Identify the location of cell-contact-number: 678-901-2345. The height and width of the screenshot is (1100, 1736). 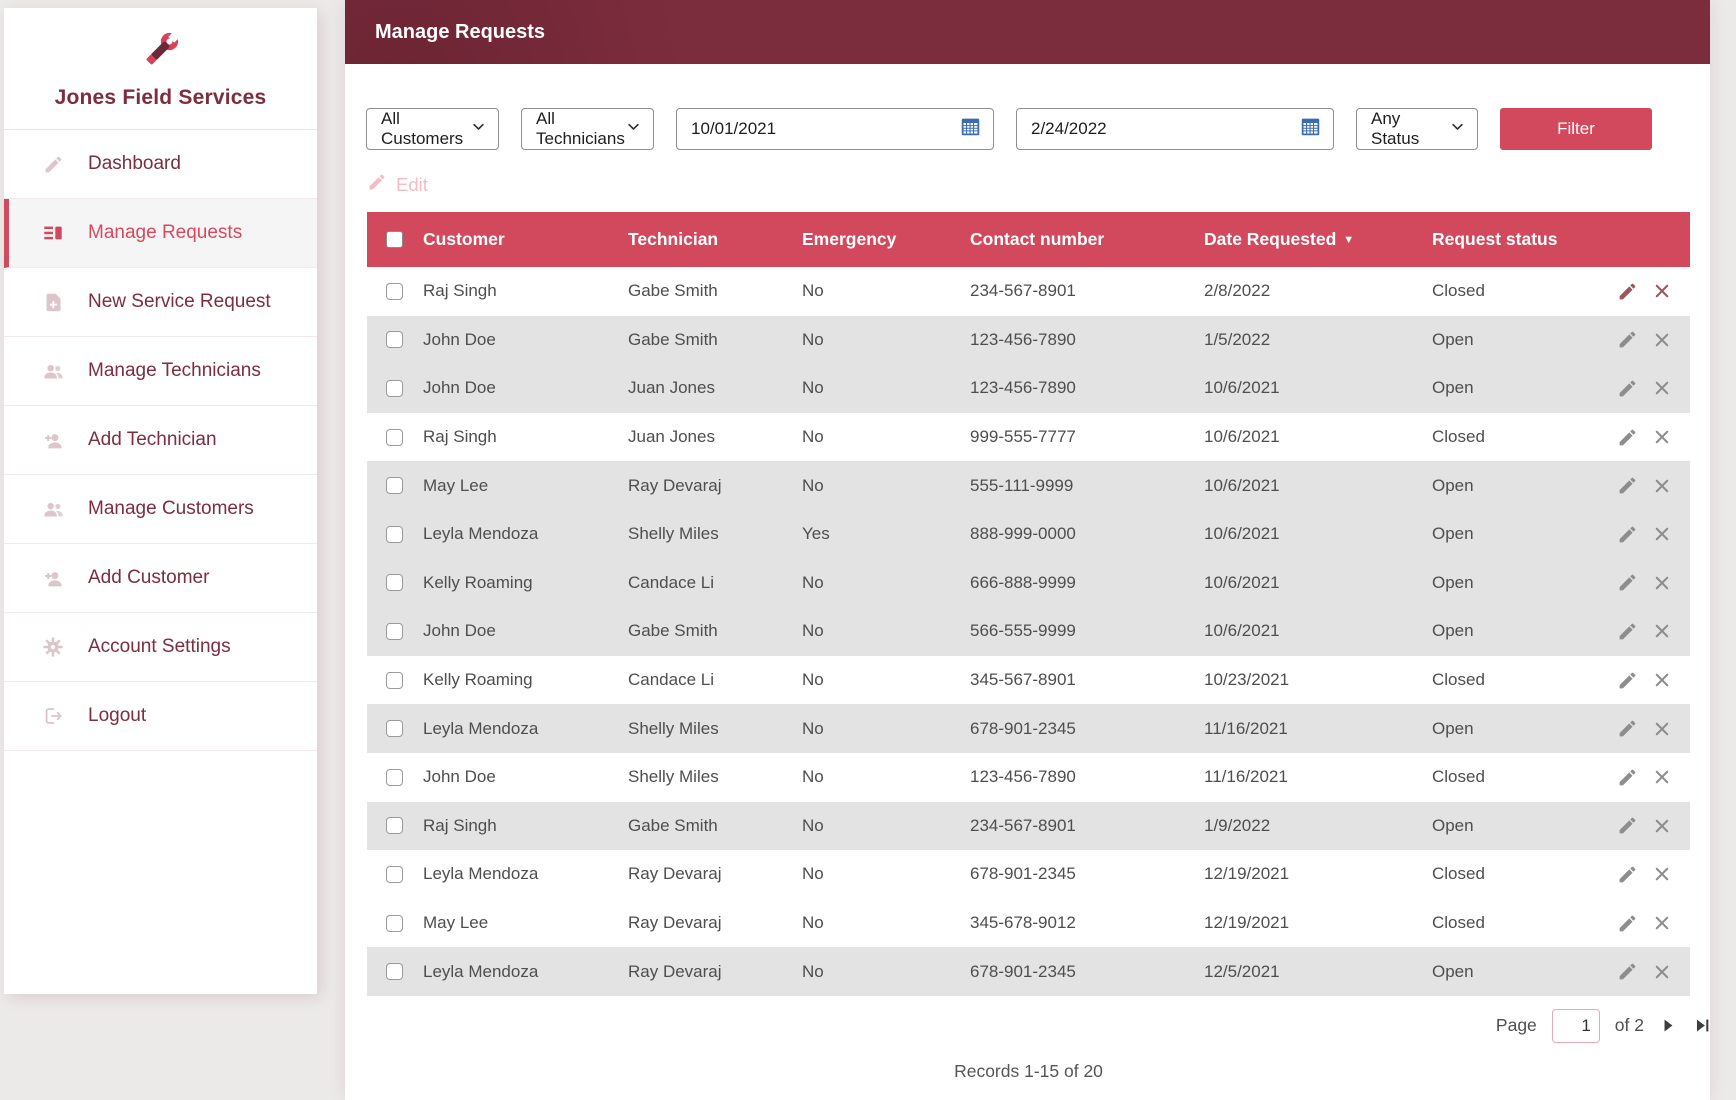
(1087, 971).